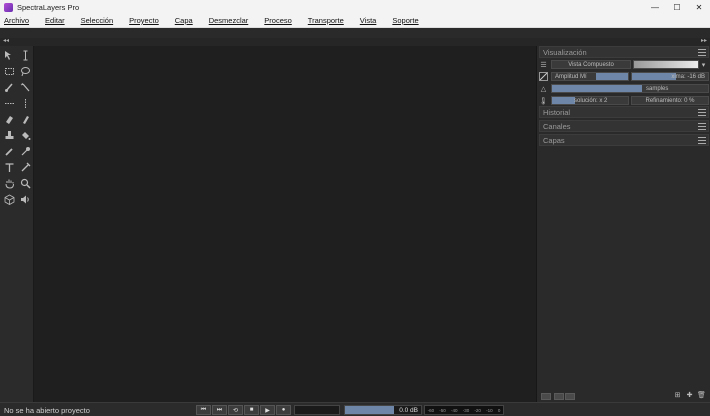 The width and height of the screenshot is (710, 416). Describe the element at coordinates (25, 151) in the screenshot. I see `dropper-icon` at that location.